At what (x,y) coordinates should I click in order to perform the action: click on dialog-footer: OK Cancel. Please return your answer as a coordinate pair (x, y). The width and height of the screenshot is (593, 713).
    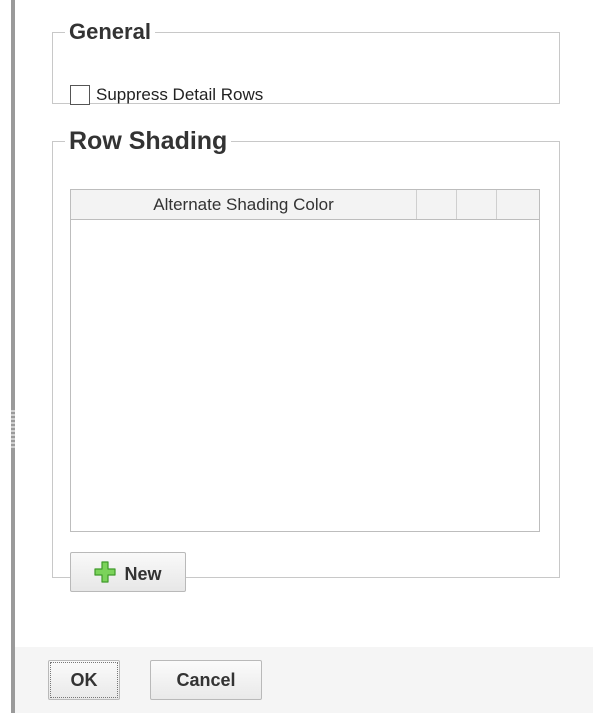
    Looking at the image, I should click on (304, 680).